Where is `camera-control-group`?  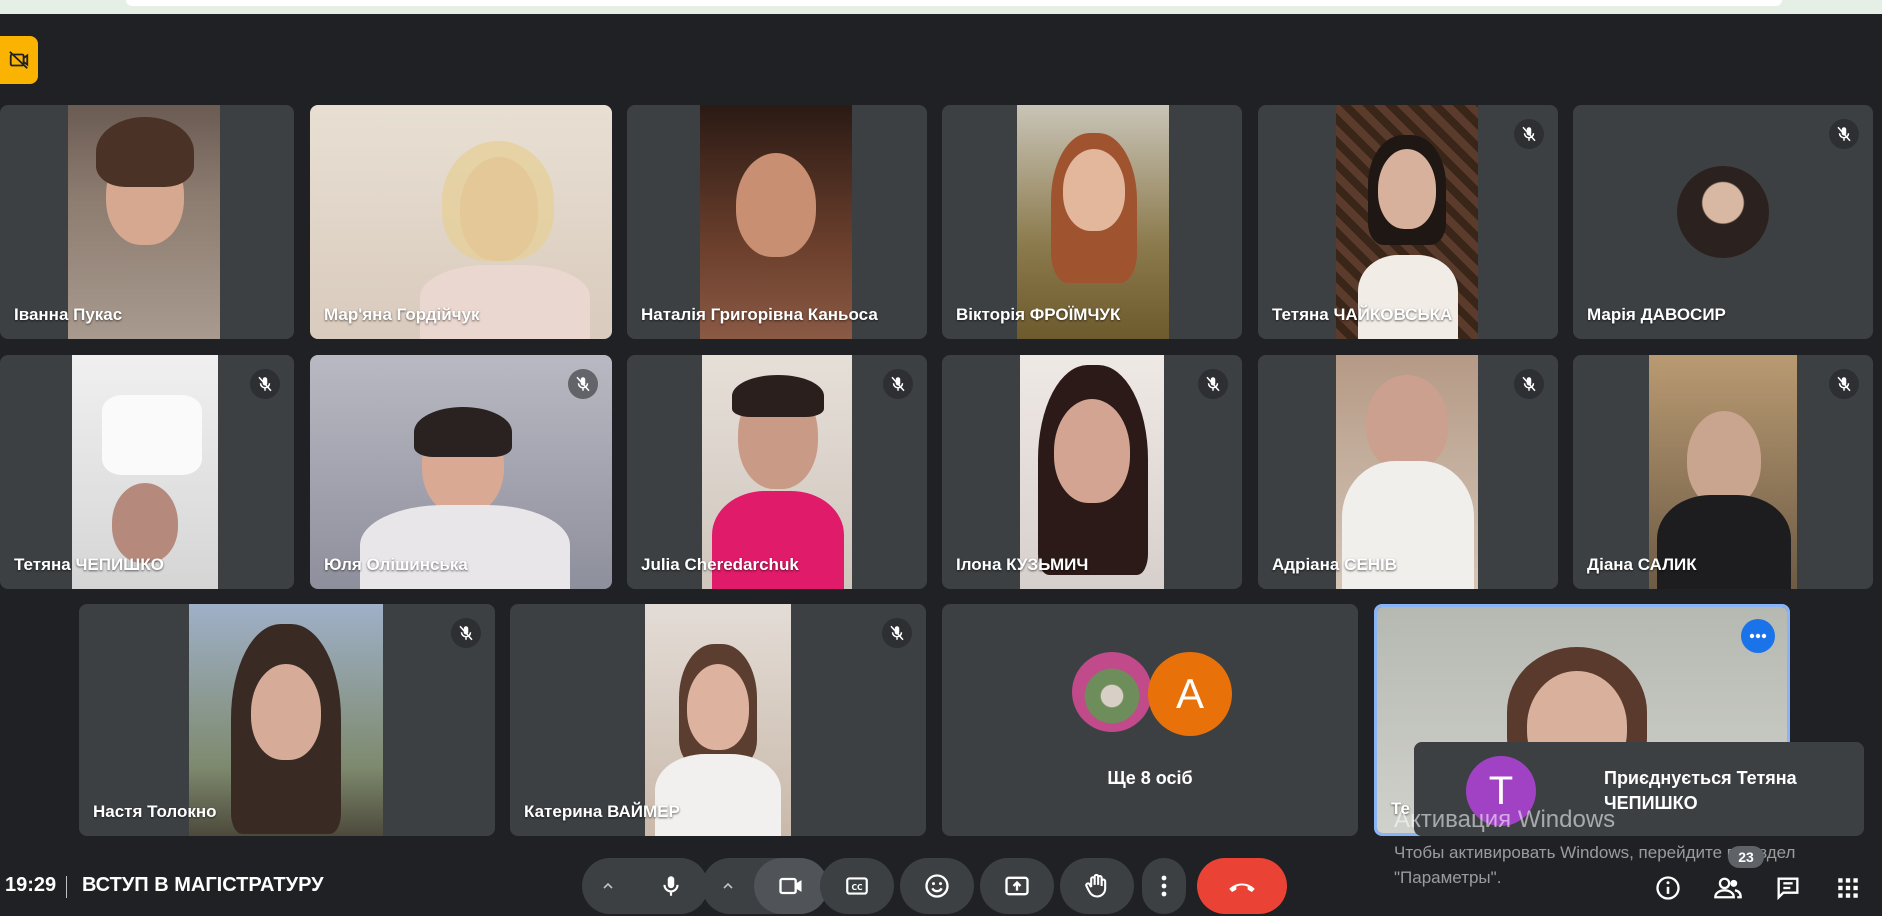 camera-control-group is located at coordinates (765, 886).